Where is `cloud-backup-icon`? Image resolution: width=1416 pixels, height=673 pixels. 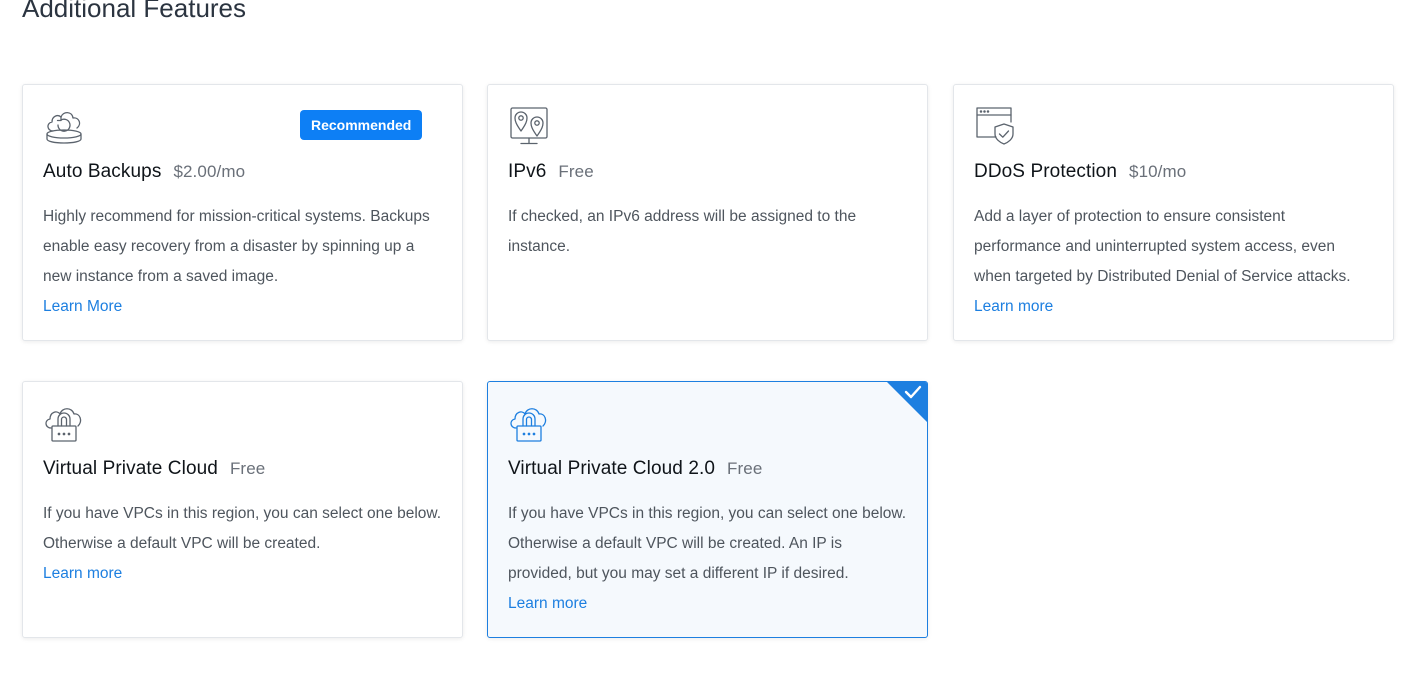
cloud-backup-icon is located at coordinates (64, 126).